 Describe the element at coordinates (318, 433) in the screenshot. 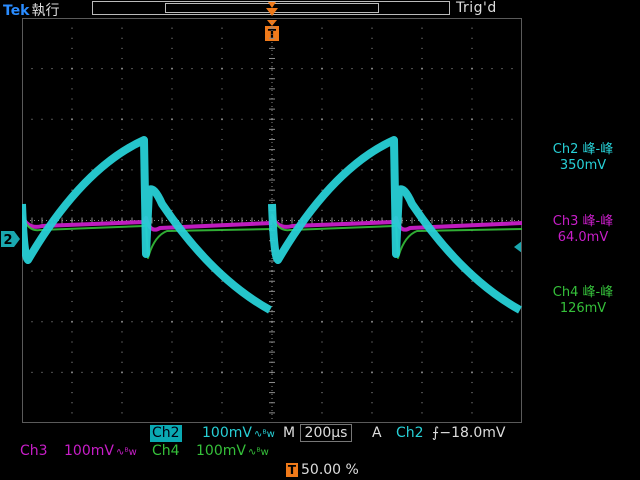

I see `timebase-readout: M 200µs` at that location.